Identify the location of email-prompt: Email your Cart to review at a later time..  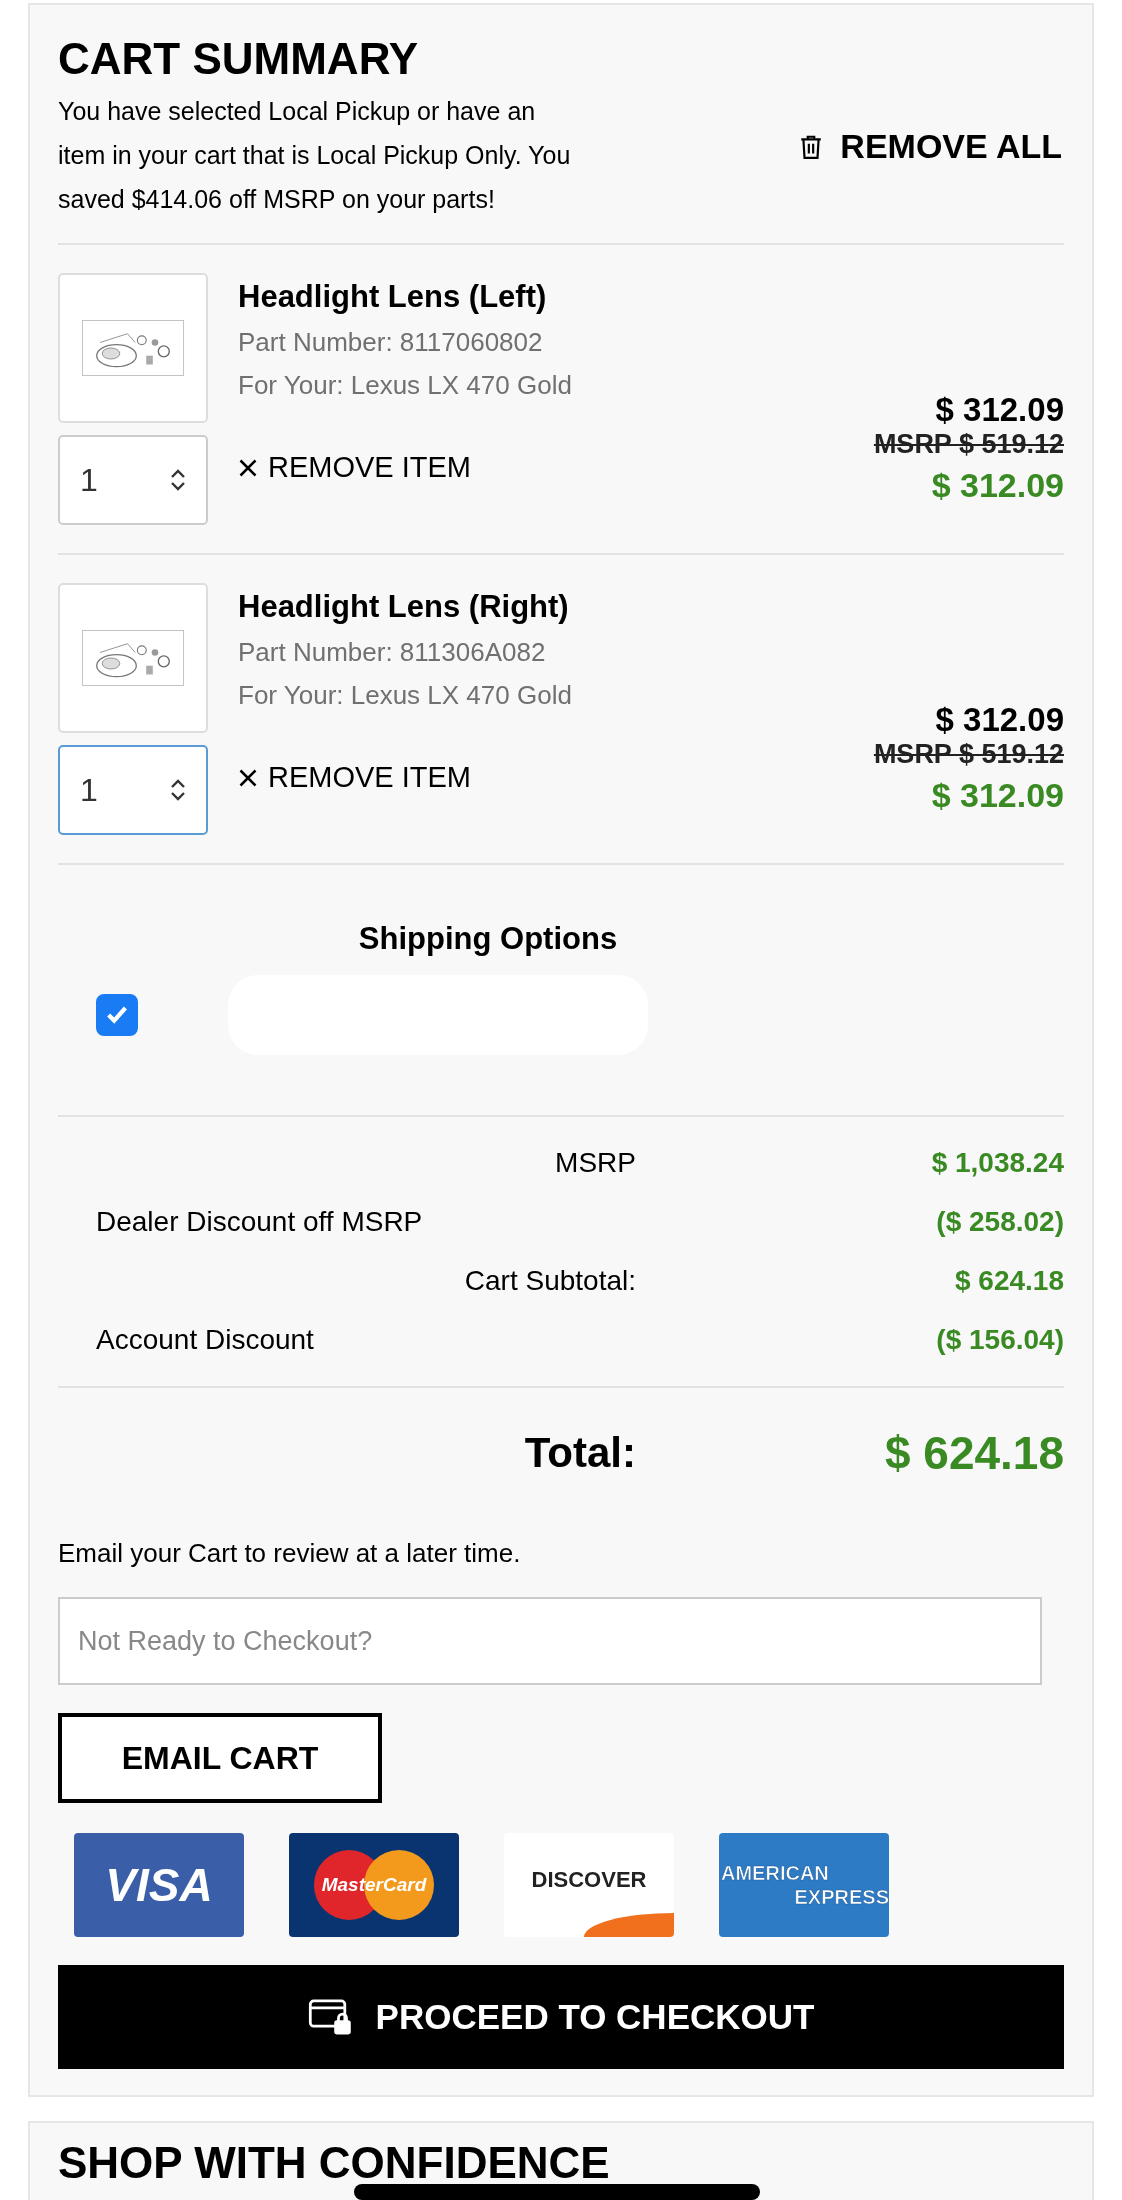
(290, 1553).